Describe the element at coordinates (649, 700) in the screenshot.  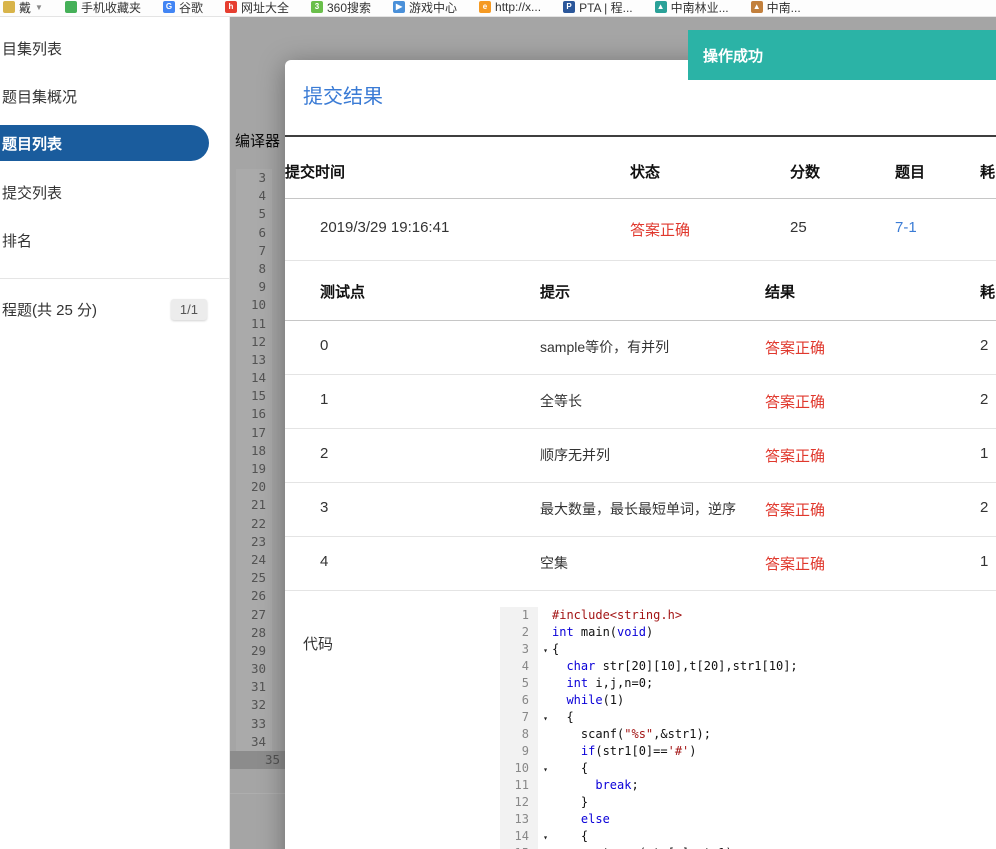
I see `code-line: 6 while(1)` at that location.